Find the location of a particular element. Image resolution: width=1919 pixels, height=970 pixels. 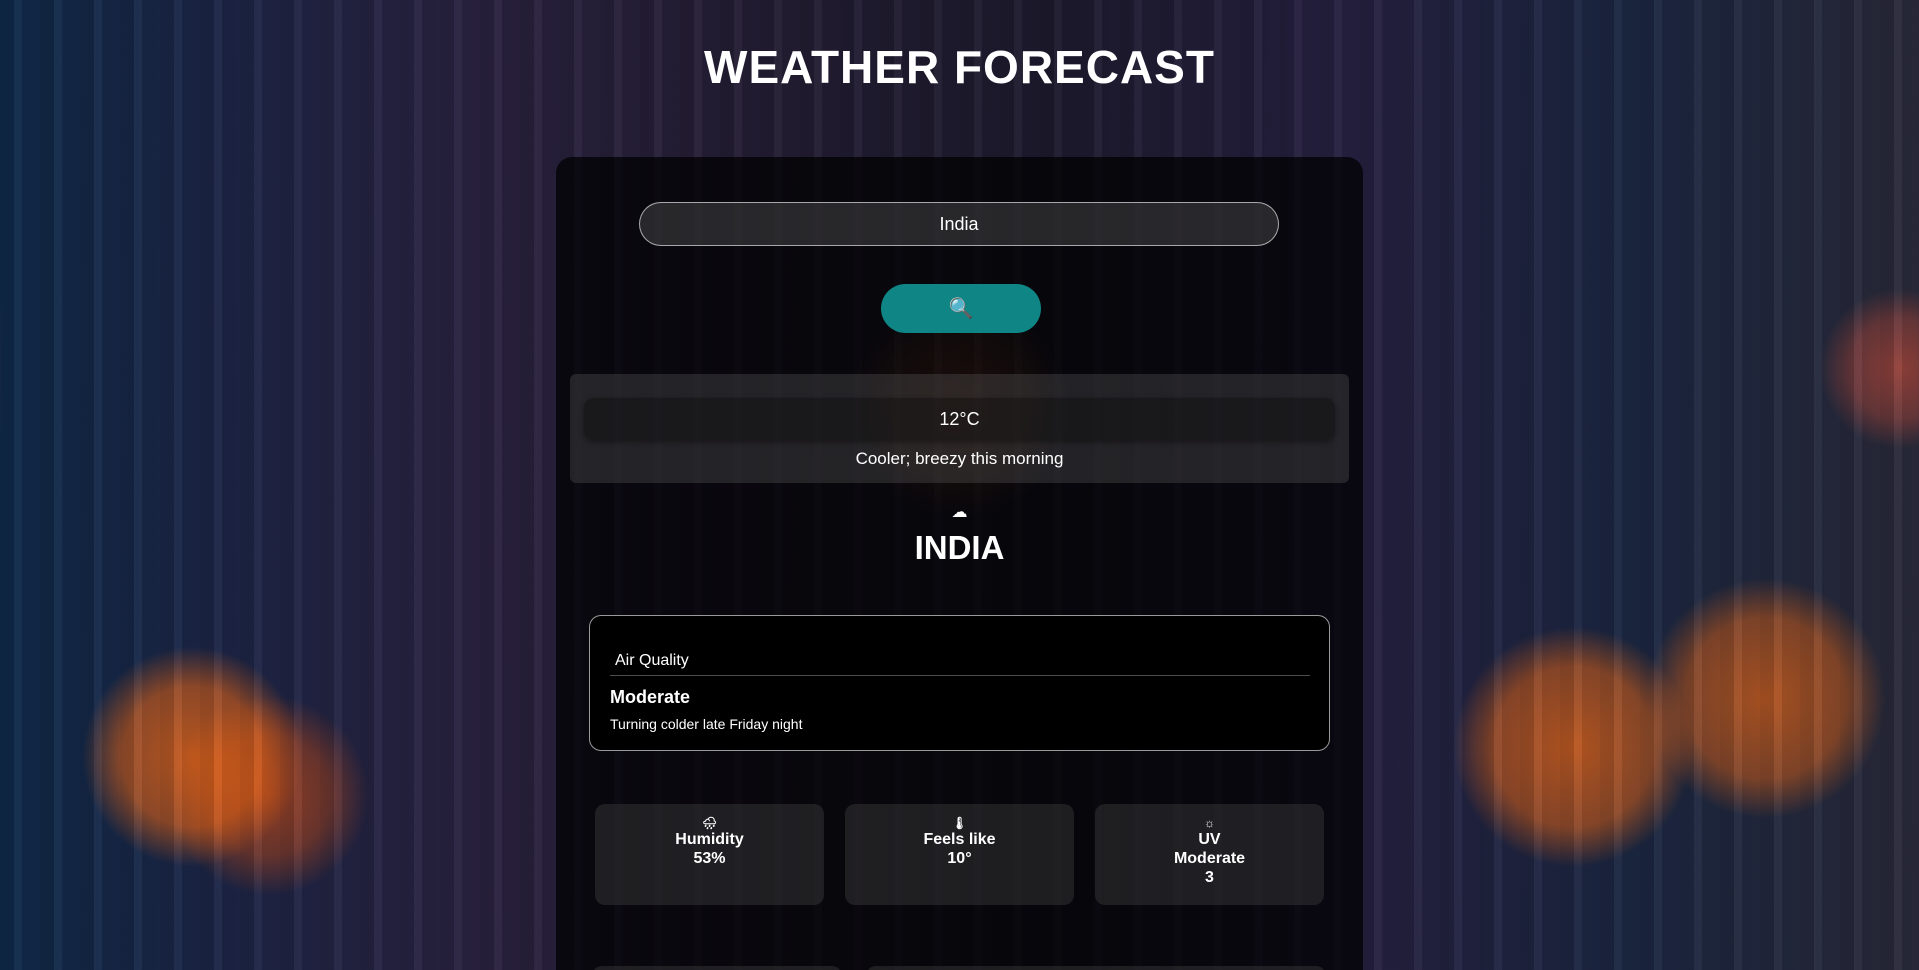

feels-like-tile: 🌡 Feels like 10° is located at coordinates (959, 854).